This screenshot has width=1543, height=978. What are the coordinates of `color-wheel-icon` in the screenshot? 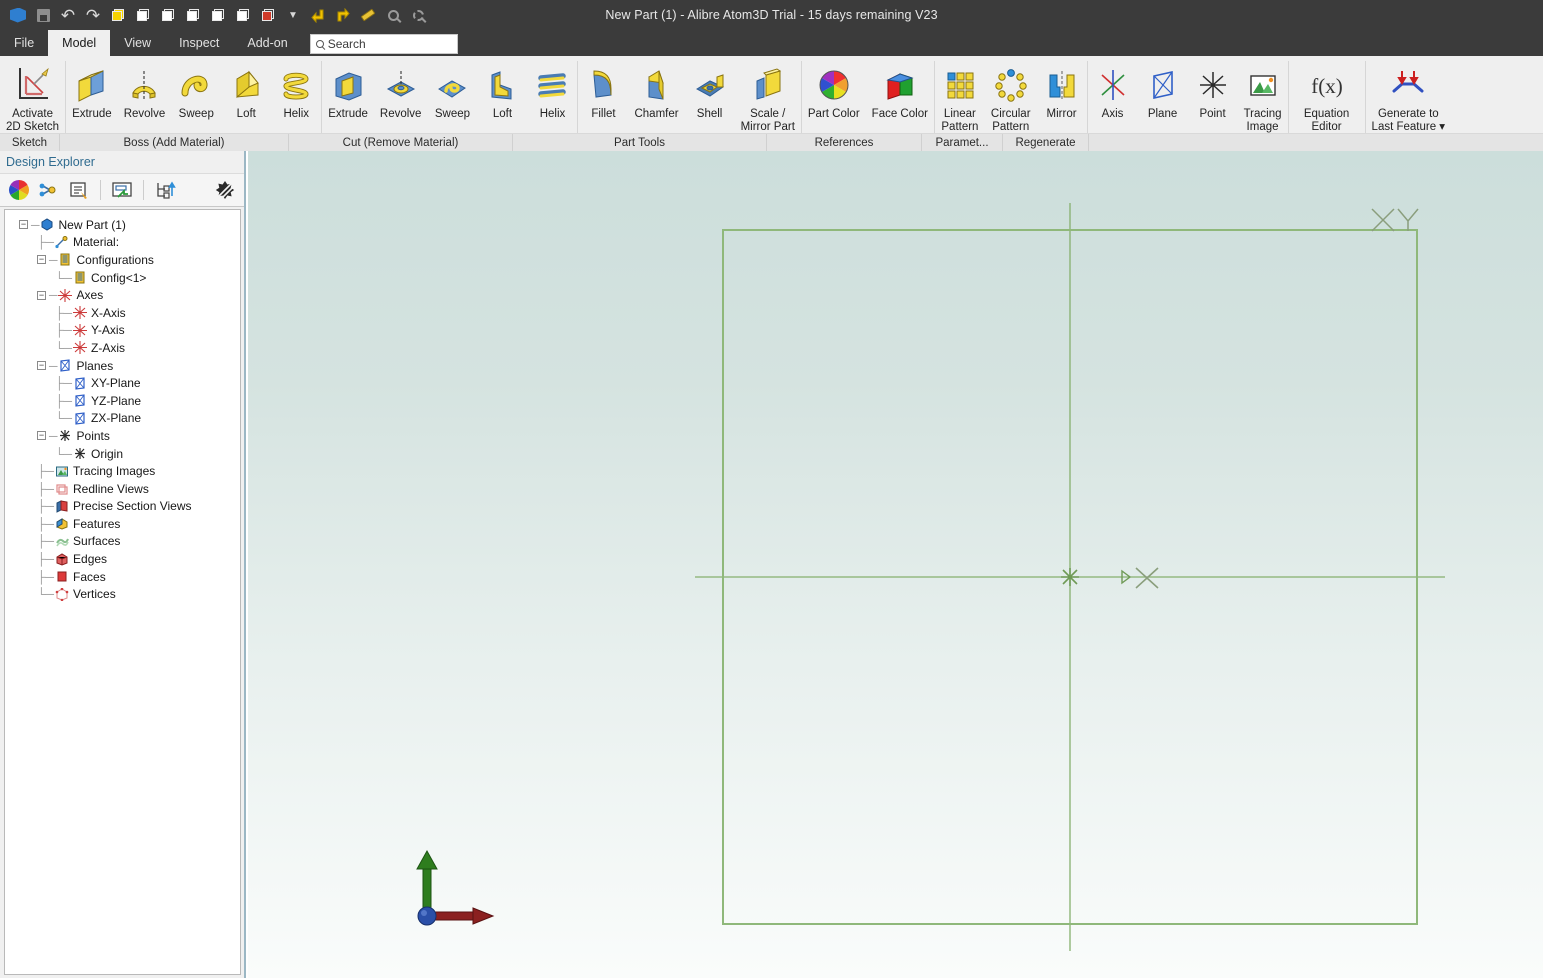 It's located at (19, 190).